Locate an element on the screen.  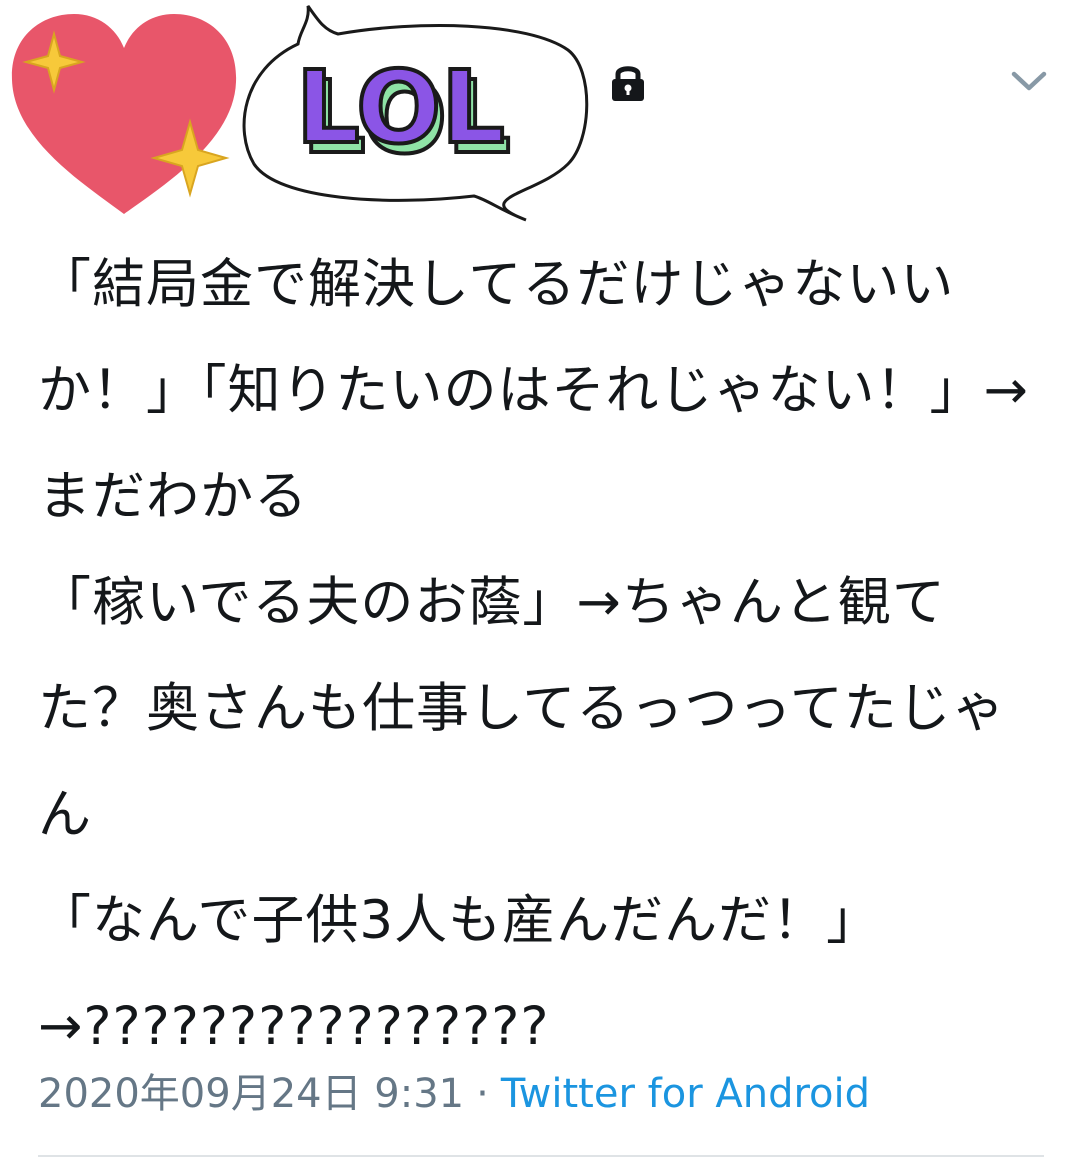
tweet-meta: 2020年09月24日 9:31 · Twitter for Android is located at coordinates (454, 1094).